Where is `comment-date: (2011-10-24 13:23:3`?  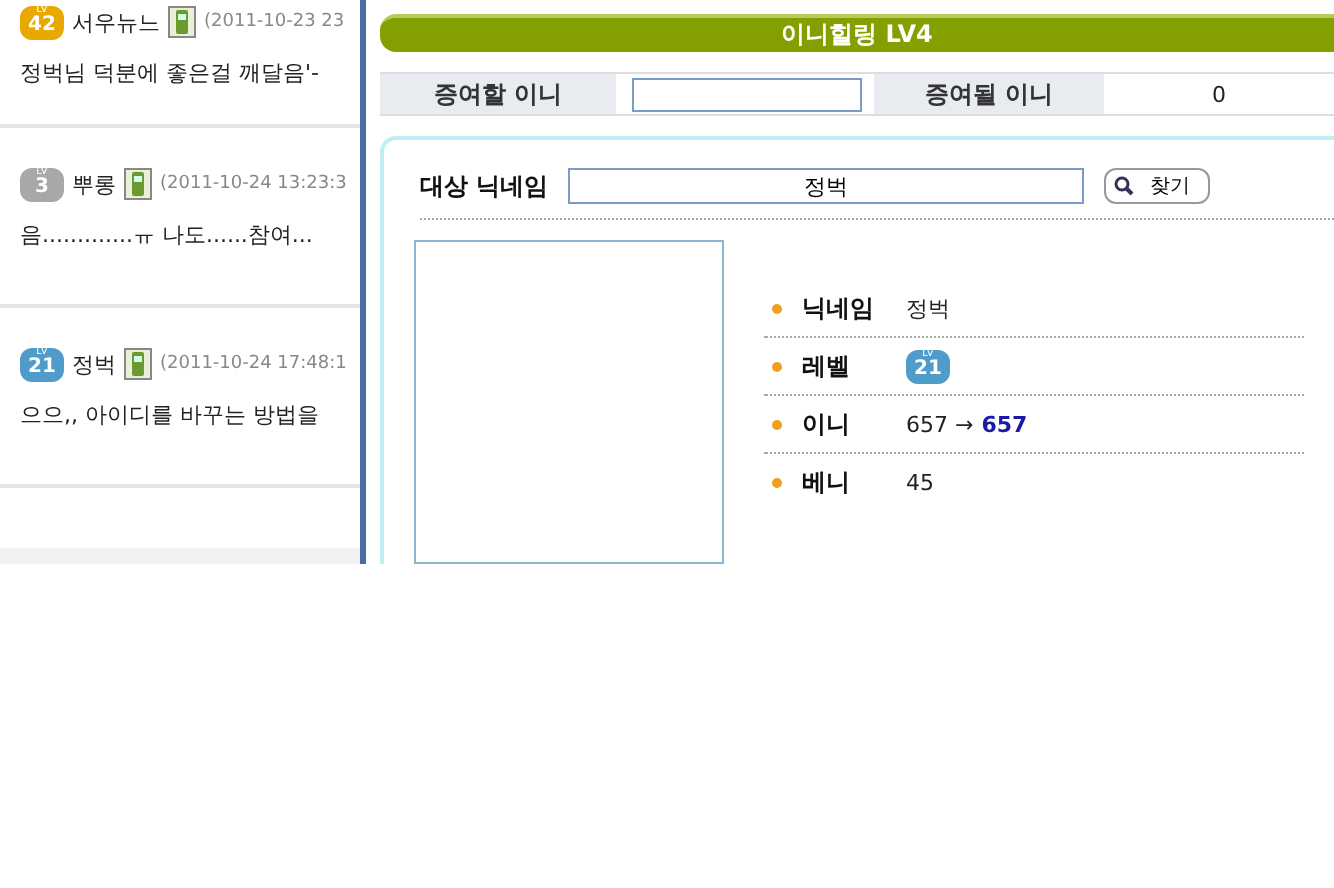 comment-date: (2011-10-24 13:23:3 is located at coordinates (253, 184).